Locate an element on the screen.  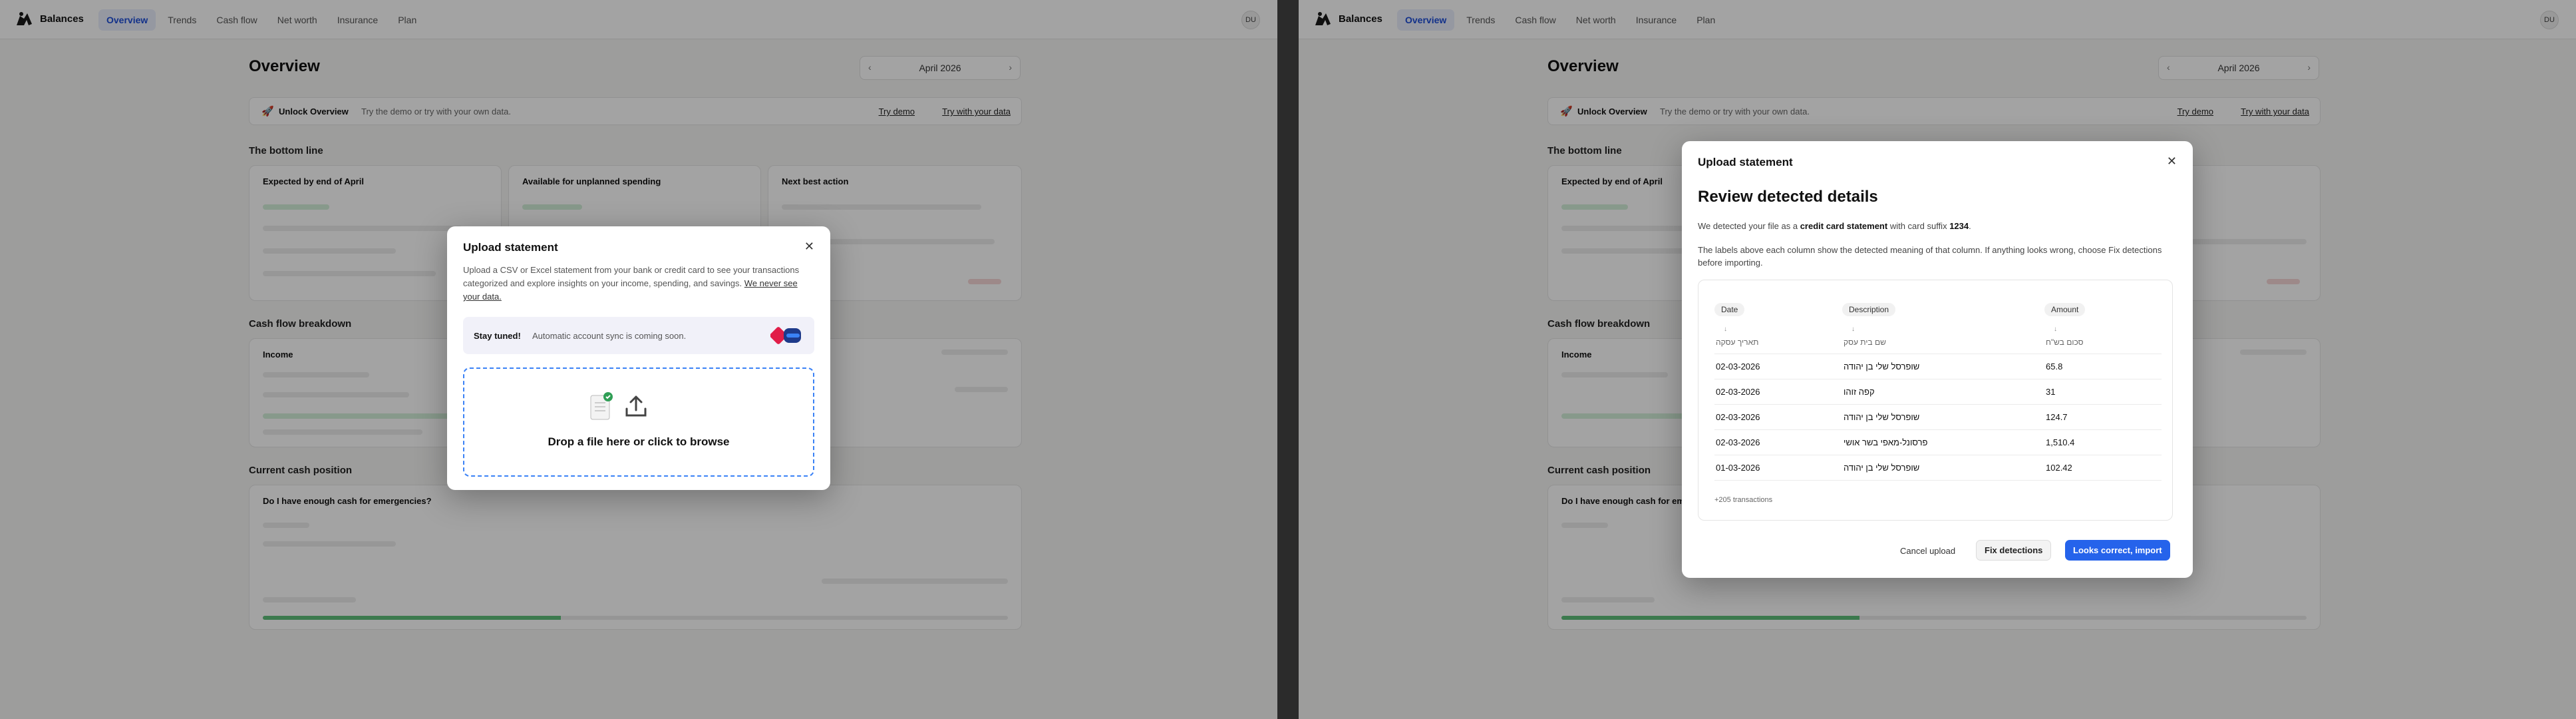
card-suffix: 1234 is located at coordinates (1959, 226).